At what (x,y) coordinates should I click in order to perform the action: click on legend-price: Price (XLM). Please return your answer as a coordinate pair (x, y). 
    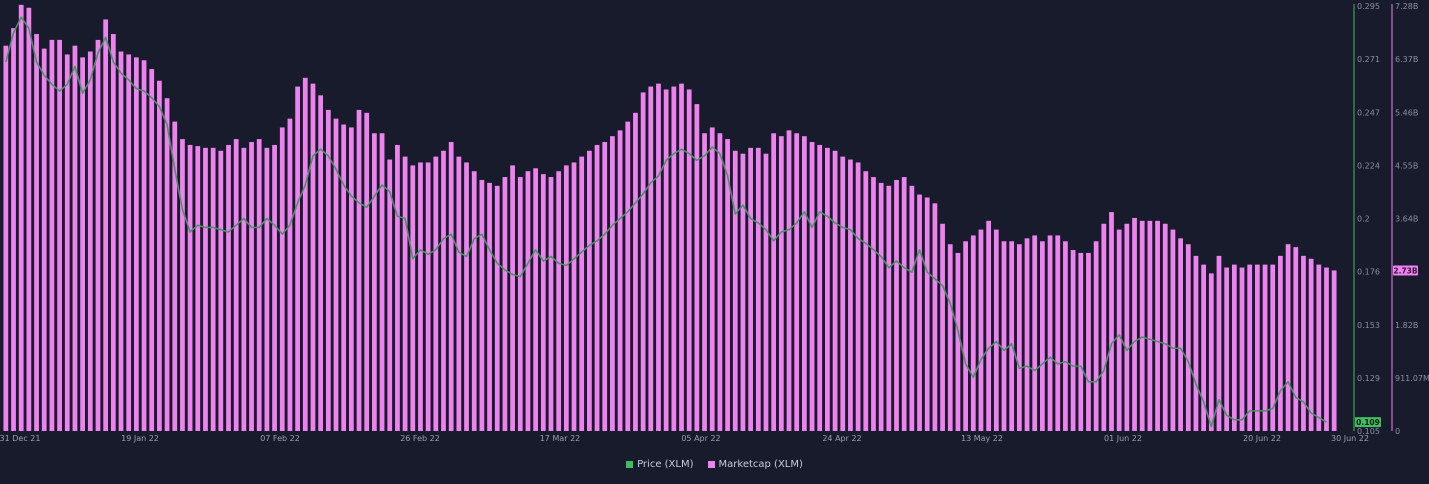
    Looking at the image, I should click on (660, 464).